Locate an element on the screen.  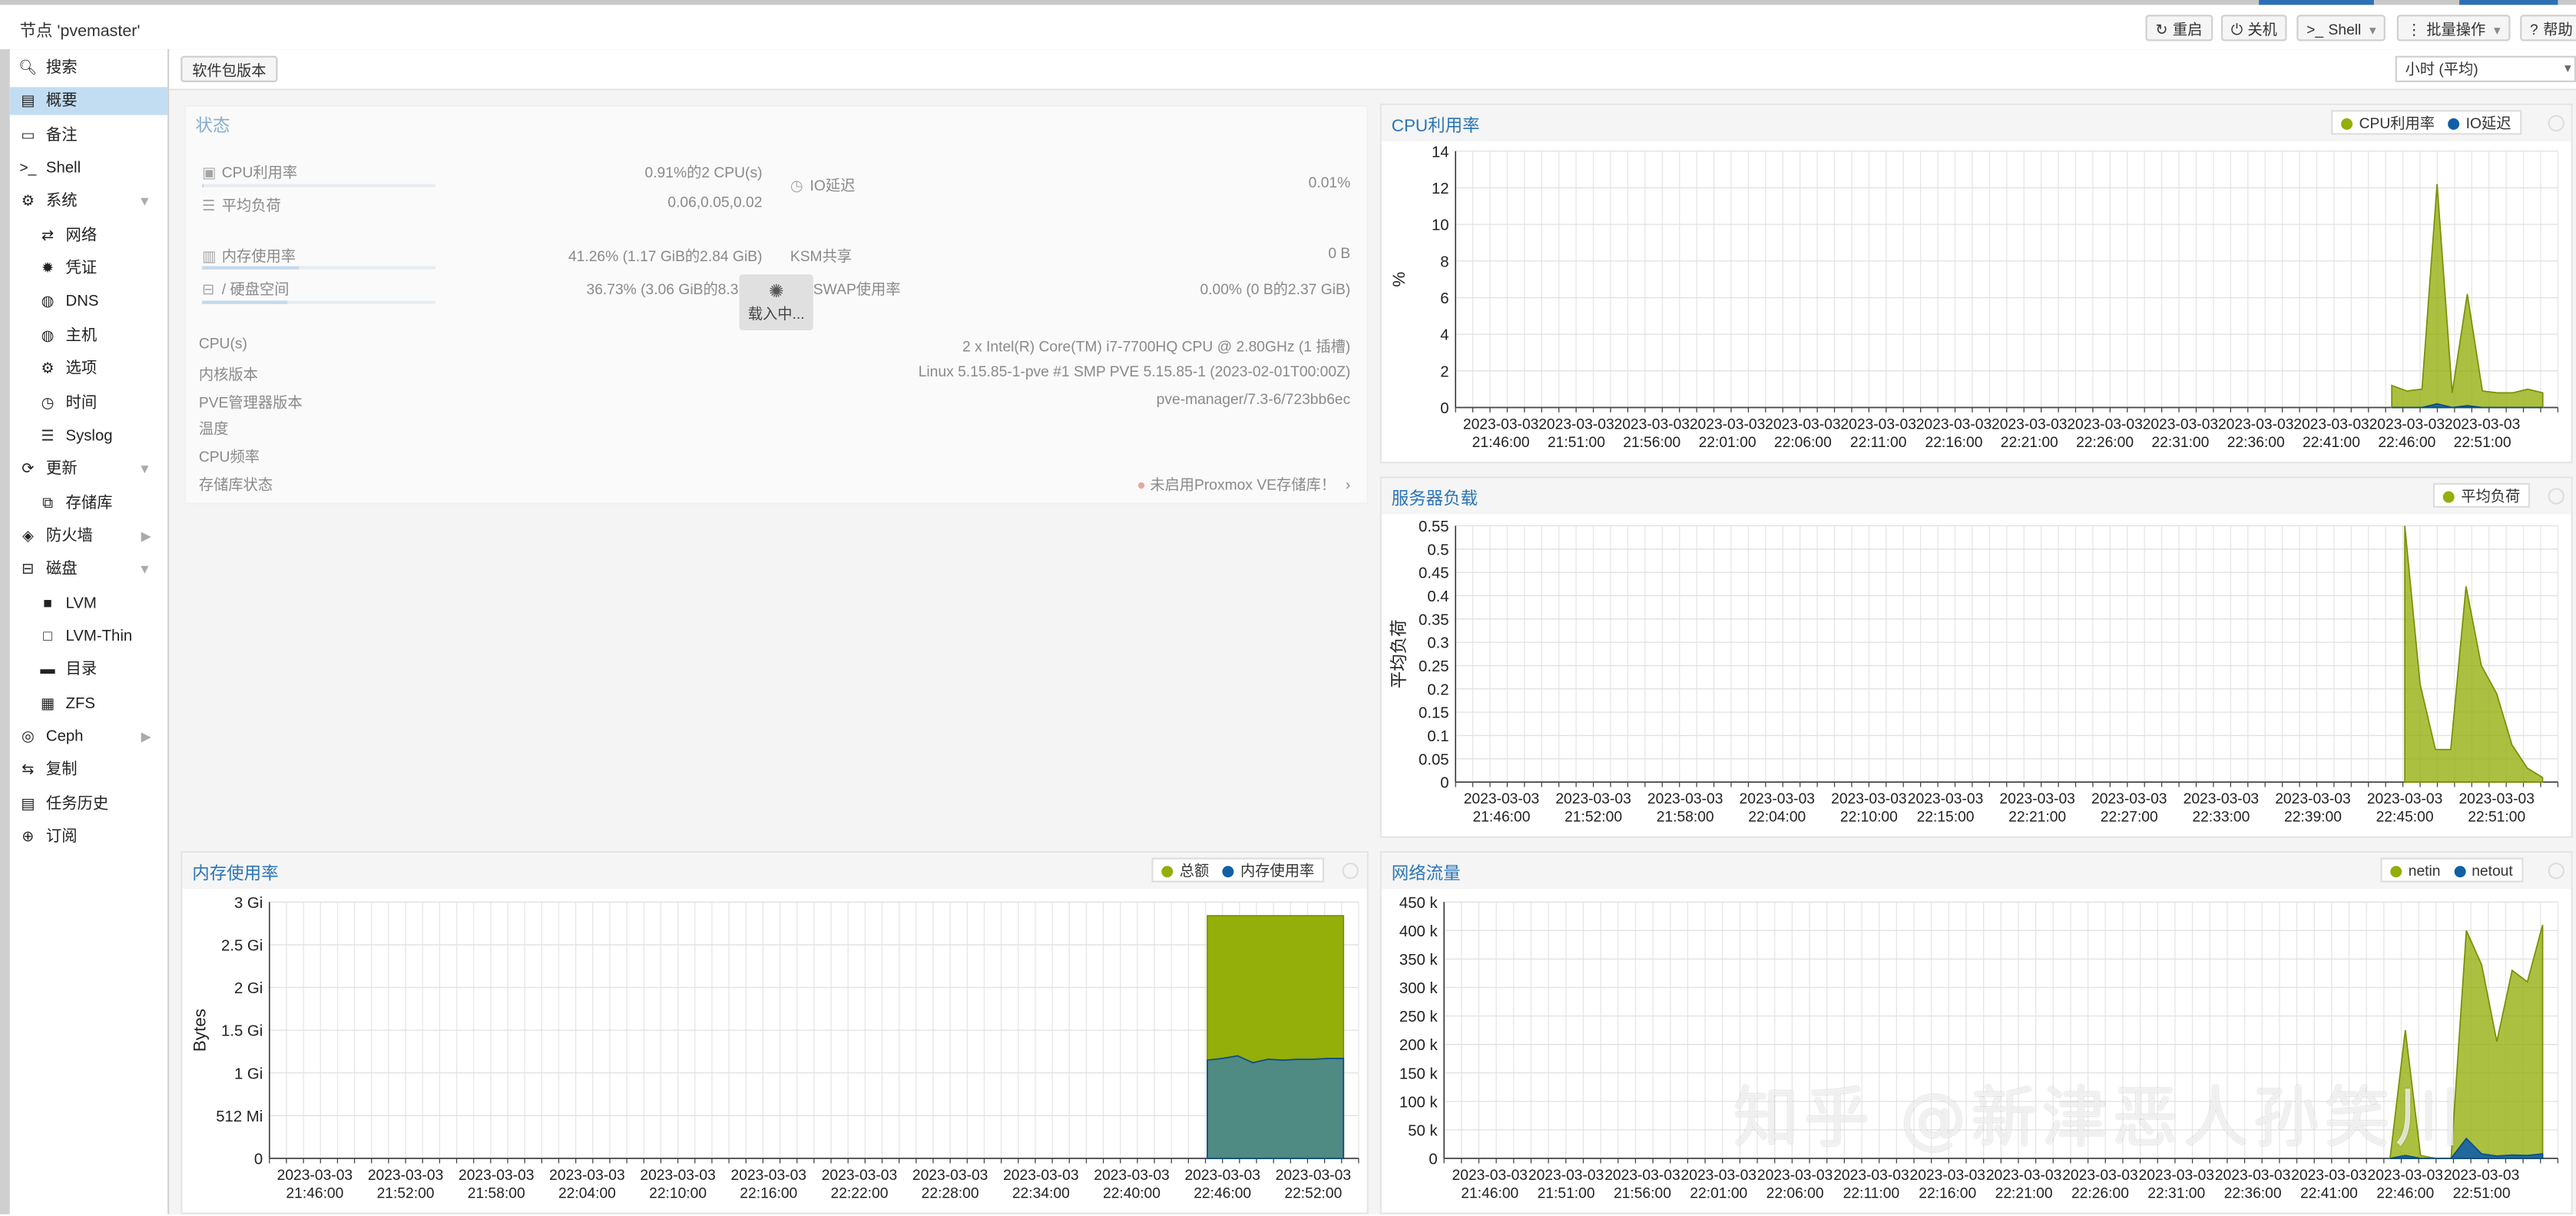
sidebar-item: ◎Ceph▶ is located at coordinates (88, 736).